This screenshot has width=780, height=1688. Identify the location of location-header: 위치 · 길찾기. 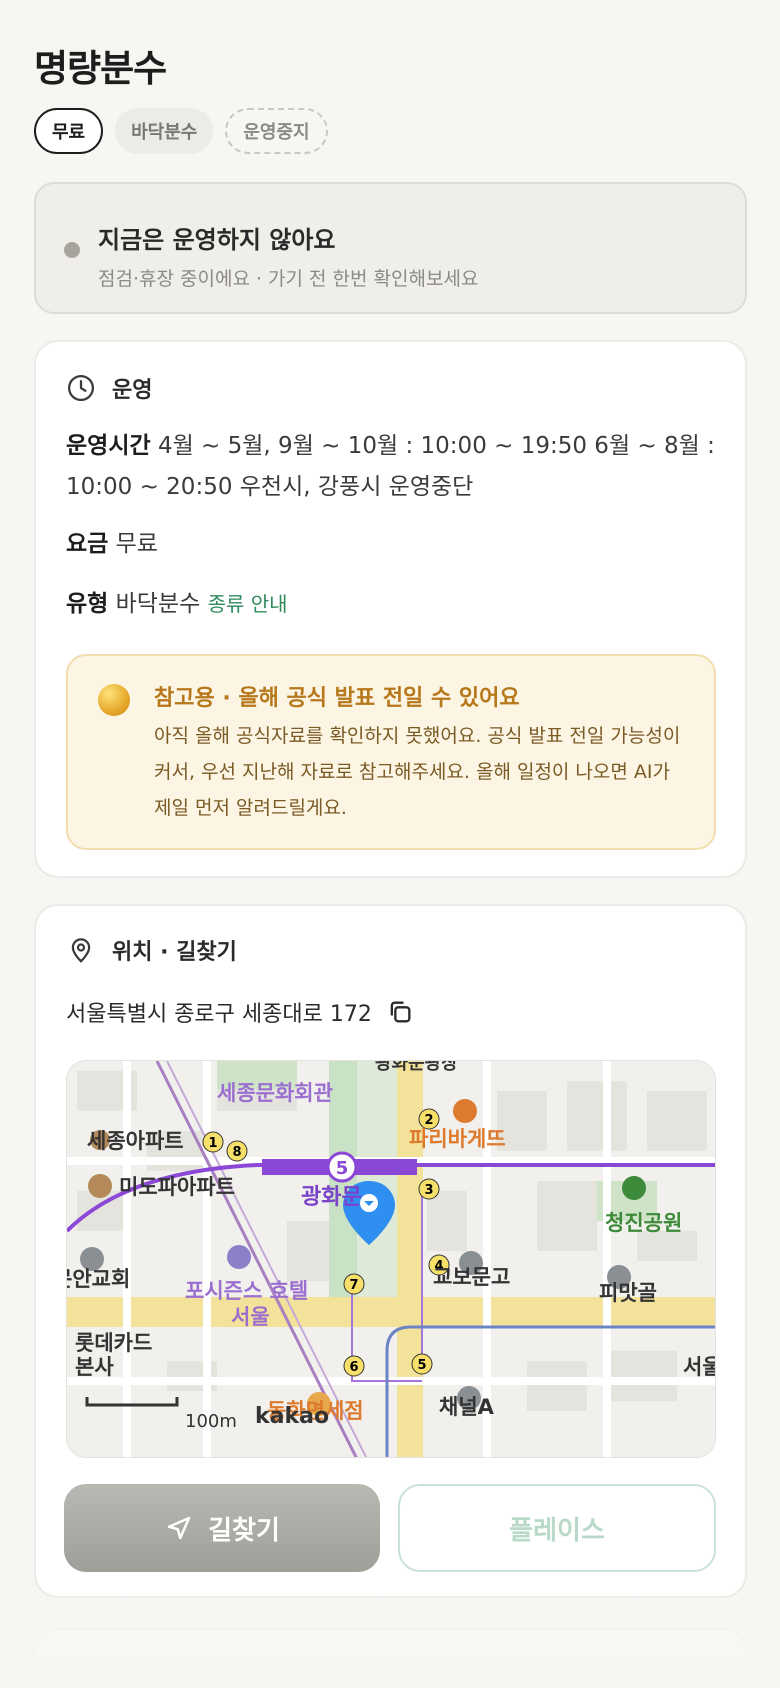
(151, 950).